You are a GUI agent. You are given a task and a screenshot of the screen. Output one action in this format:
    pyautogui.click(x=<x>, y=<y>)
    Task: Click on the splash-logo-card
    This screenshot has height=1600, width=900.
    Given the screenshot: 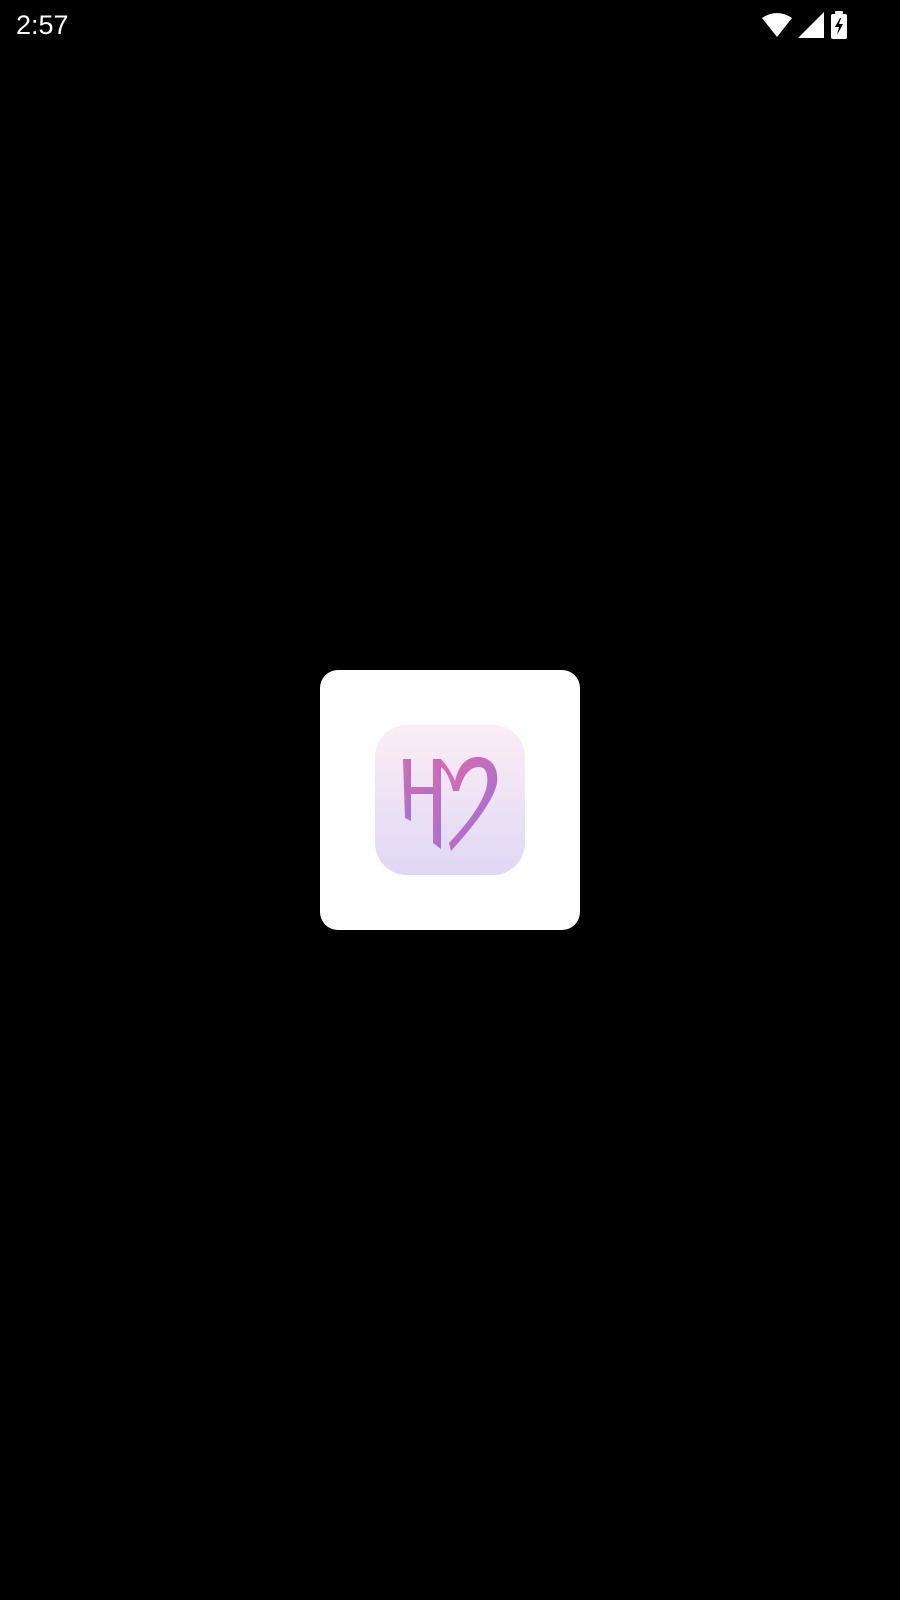 What is the action you would take?
    pyautogui.click(x=450, y=800)
    